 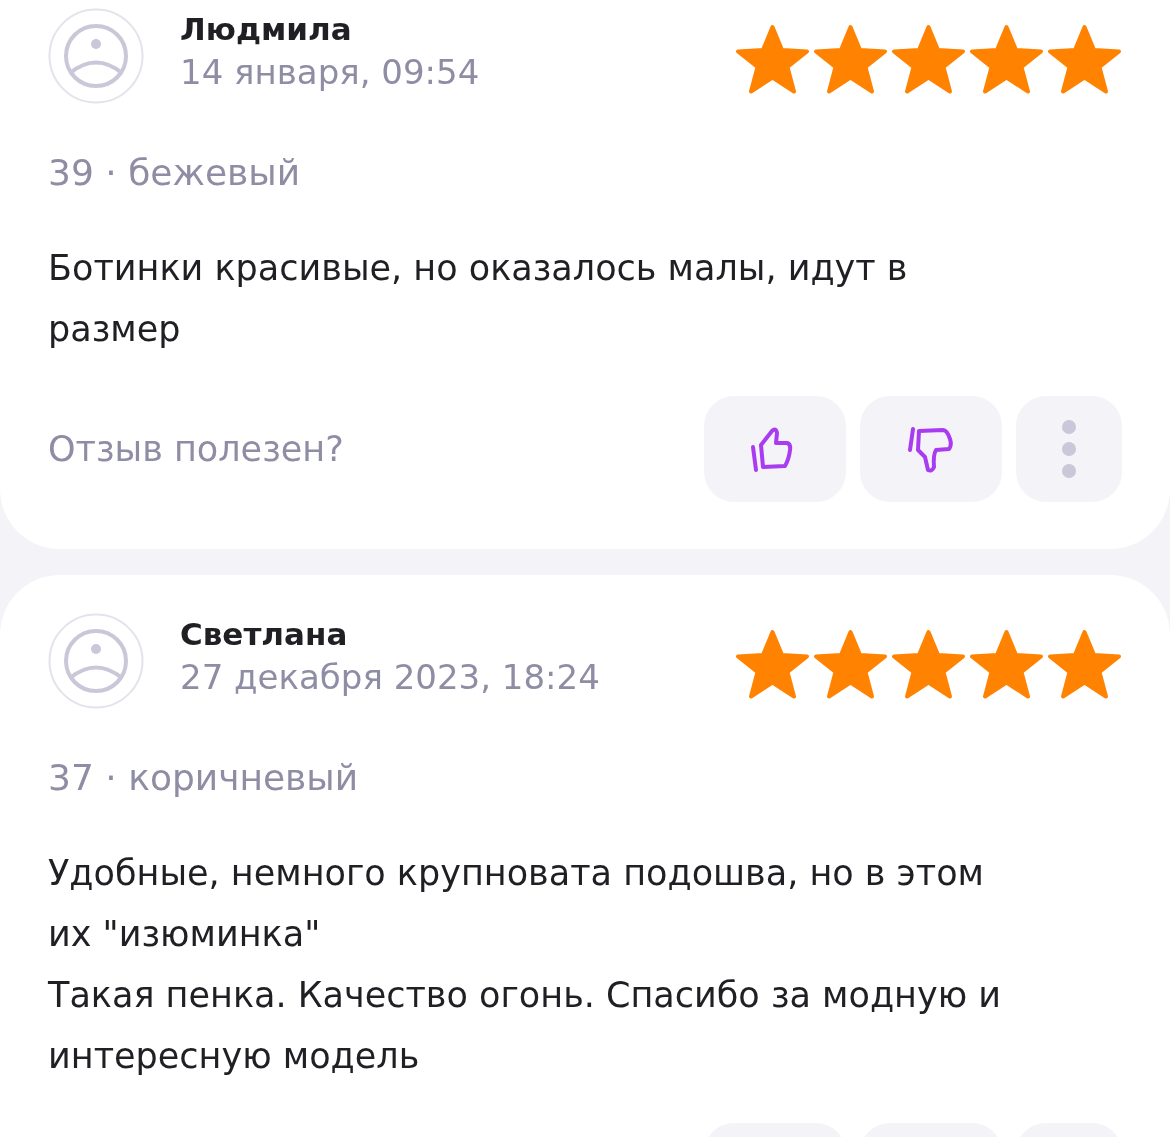 What do you see at coordinates (478, 299) in the screenshot?
I see `review-text: Ботинки красивые, но оказалось малы, идут в размер` at bounding box center [478, 299].